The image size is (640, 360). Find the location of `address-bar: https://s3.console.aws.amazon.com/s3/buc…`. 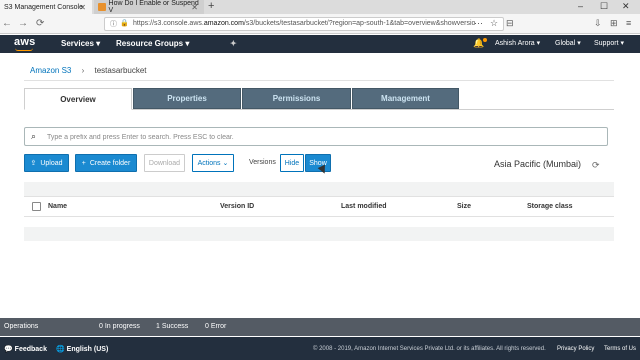

address-bar: https://s3.console.aws.amazon.com/s3/buc… is located at coordinates (304, 24).